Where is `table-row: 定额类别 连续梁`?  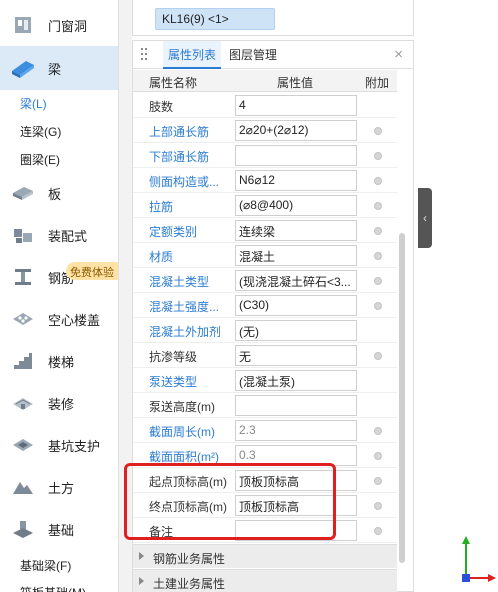
table-row: 定额类别 连续梁 is located at coordinates (265, 230).